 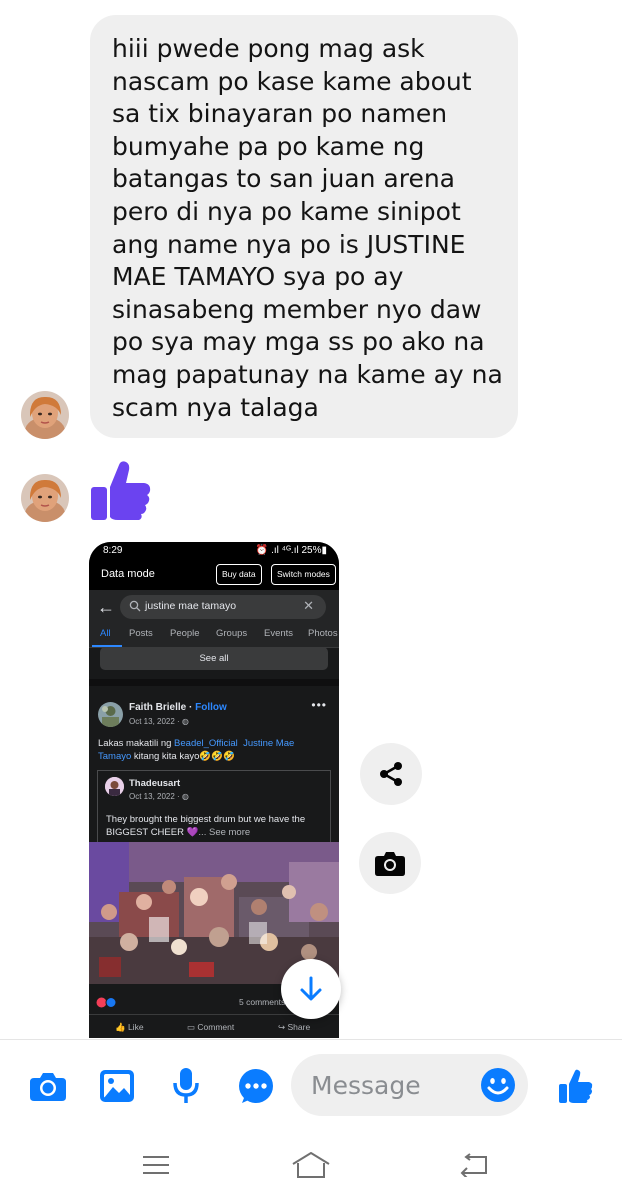 What do you see at coordinates (292, 81) in the screenshot?
I see `message-line: nascam po kase kame about` at bounding box center [292, 81].